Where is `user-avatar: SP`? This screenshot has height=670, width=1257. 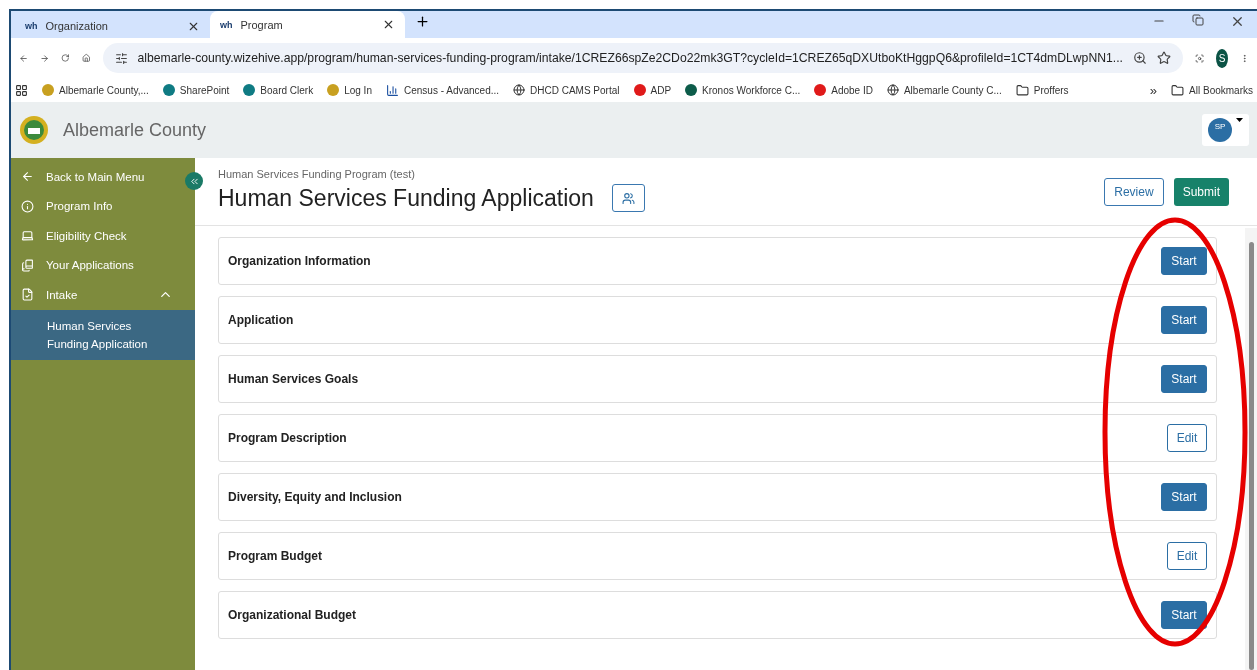 user-avatar: SP is located at coordinates (1220, 130).